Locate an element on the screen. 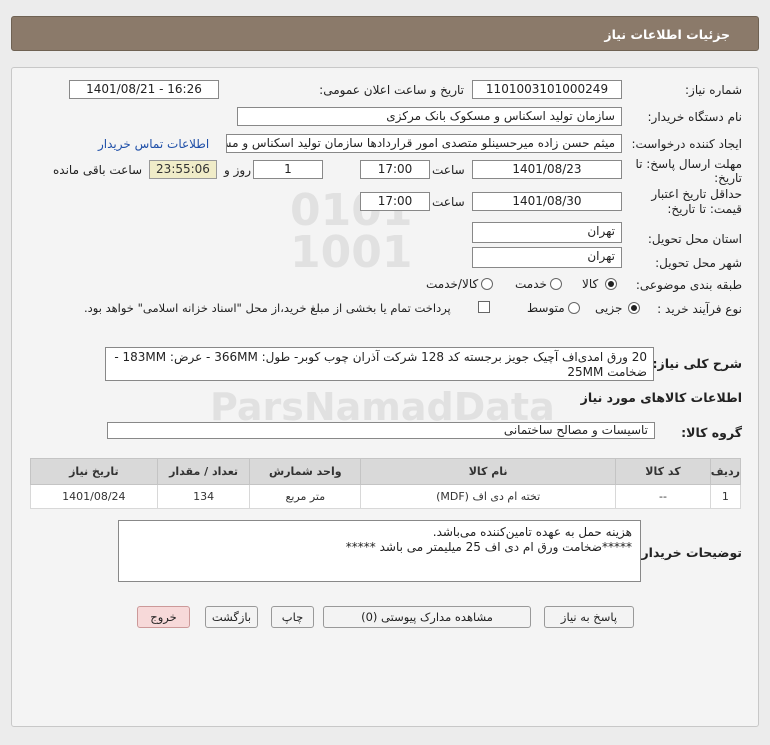  cell-row-number: 1 is located at coordinates (725, 496).